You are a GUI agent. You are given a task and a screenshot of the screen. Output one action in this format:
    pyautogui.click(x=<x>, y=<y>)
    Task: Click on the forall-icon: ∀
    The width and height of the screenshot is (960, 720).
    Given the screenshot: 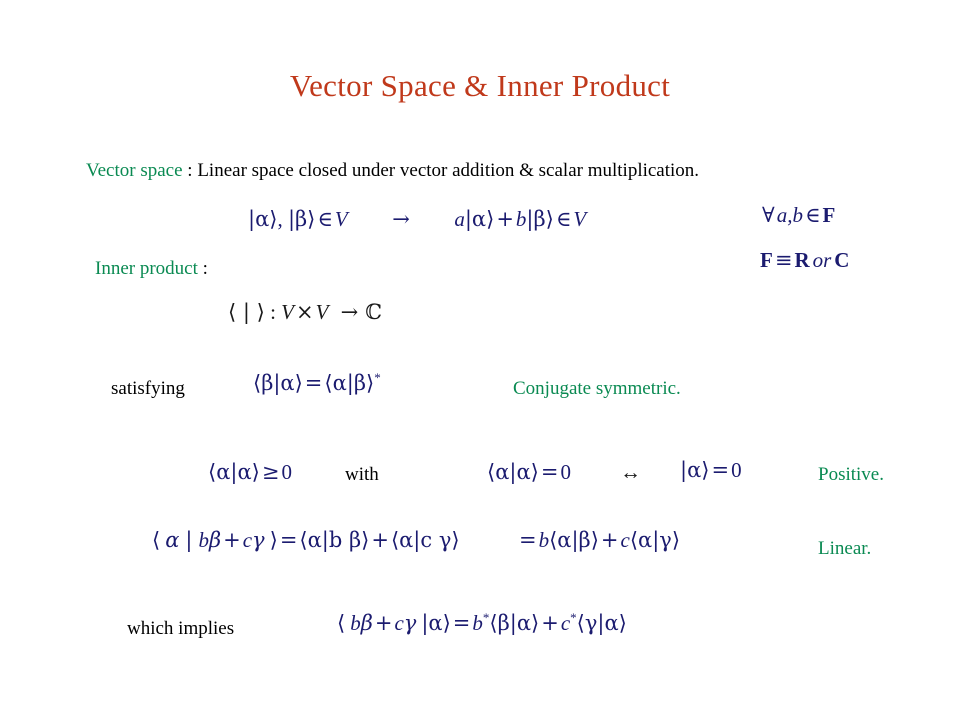 What is the action you would take?
    pyautogui.click(x=768, y=215)
    